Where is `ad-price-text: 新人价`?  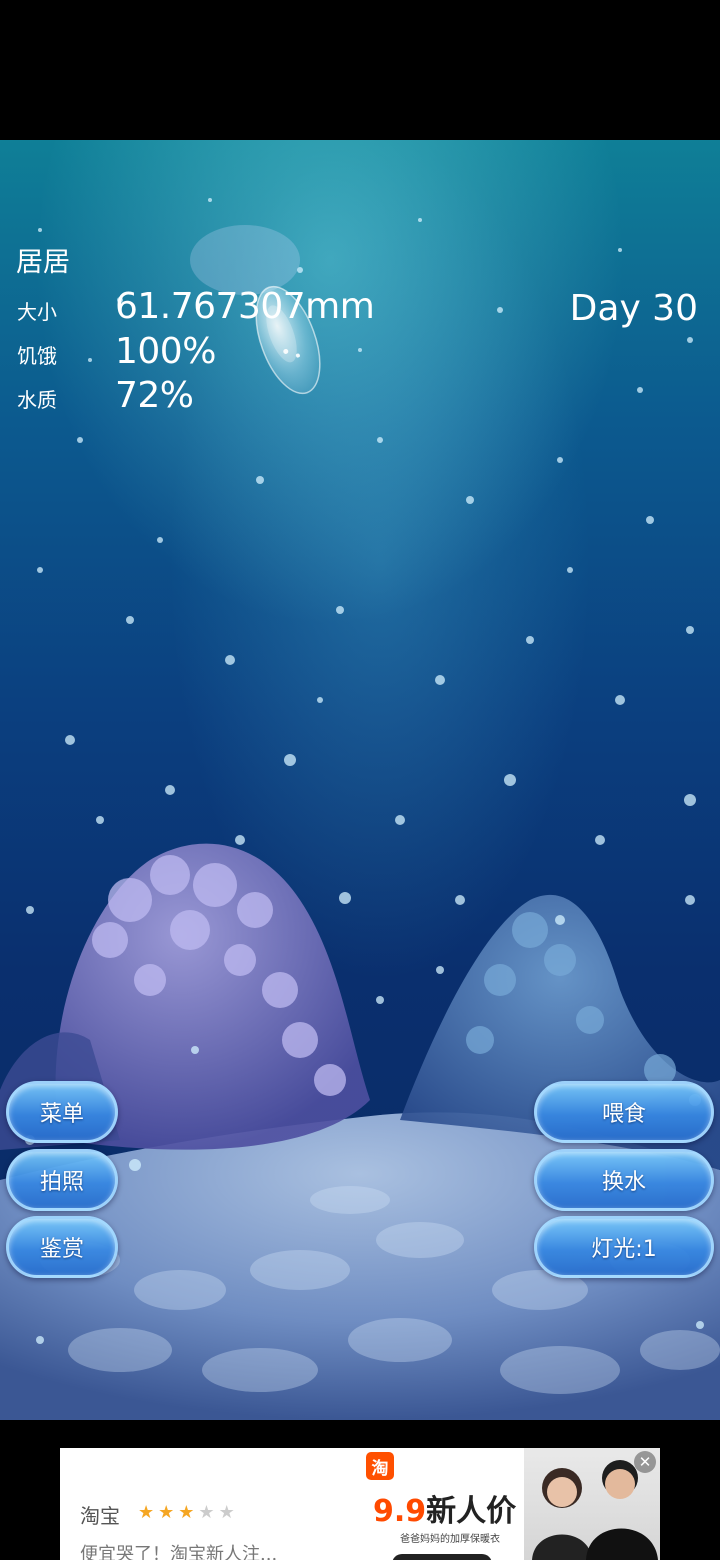
ad-price-text: 新人价 is located at coordinates (471, 1511).